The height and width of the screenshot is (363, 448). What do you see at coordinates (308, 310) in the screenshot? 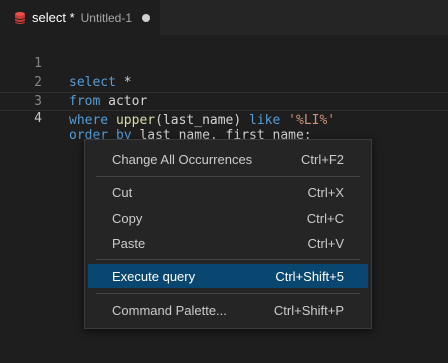
I see `menu-item-shortcut: Ctrl+Shift+P` at bounding box center [308, 310].